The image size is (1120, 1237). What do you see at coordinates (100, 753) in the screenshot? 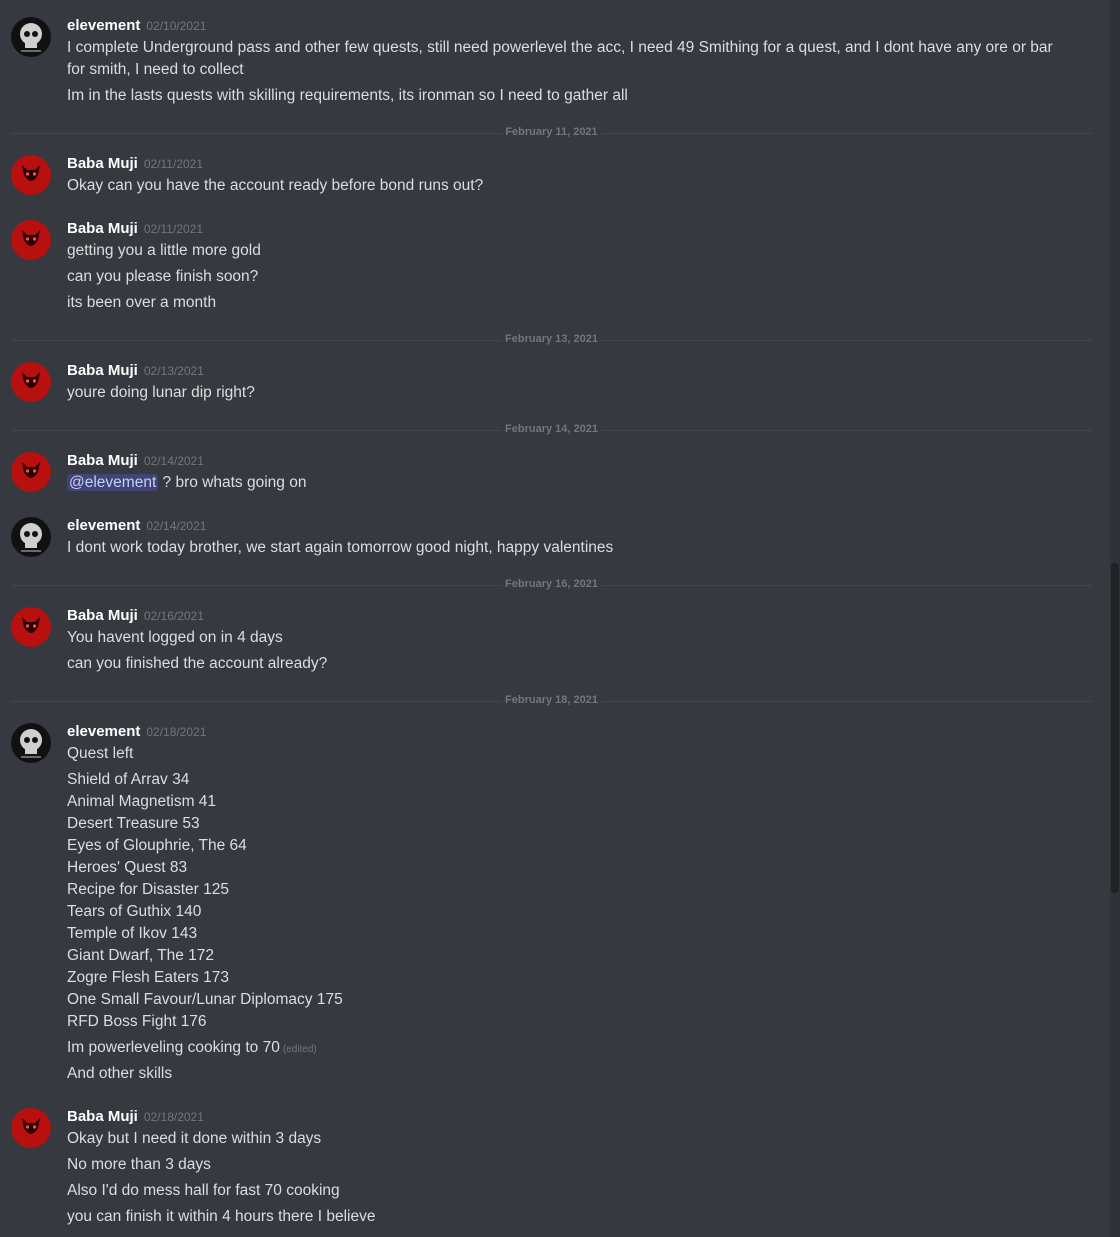
I see `message-text: Quest left` at bounding box center [100, 753].